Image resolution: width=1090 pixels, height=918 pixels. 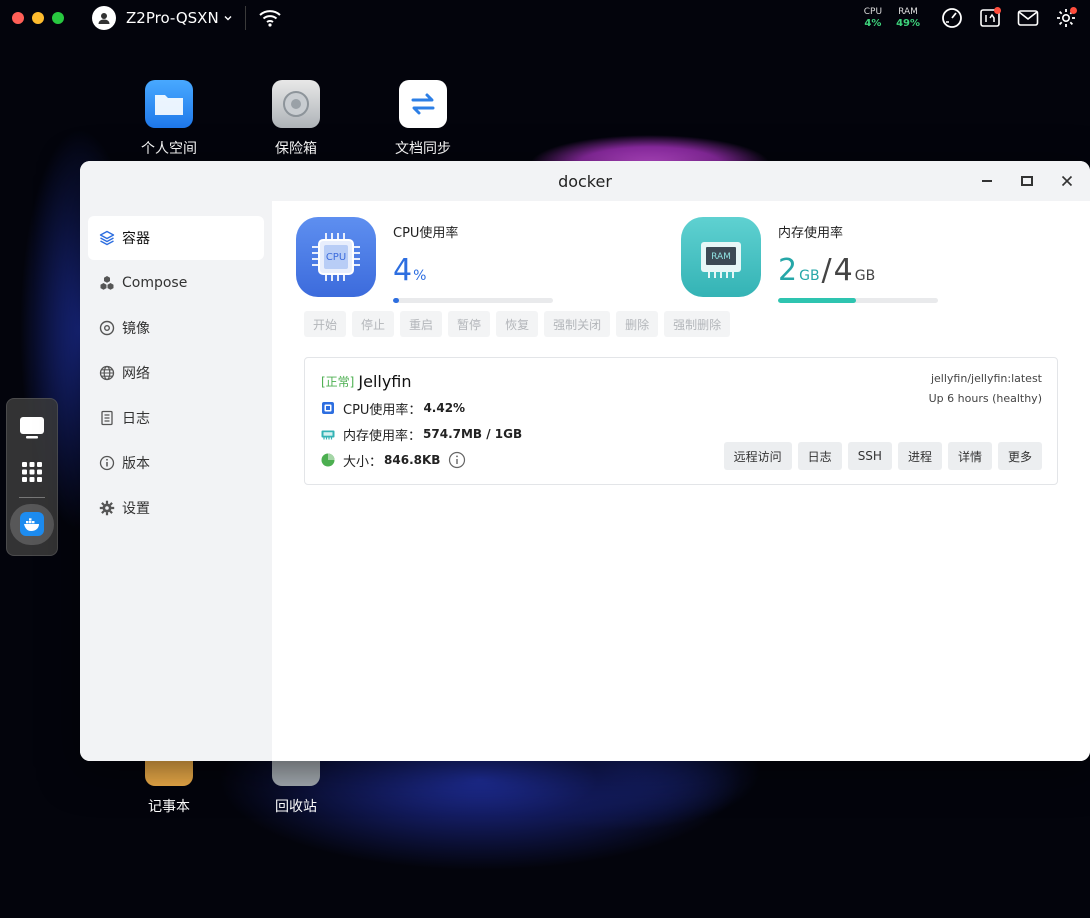 I want to click on ram-usage-bar-fill, so click(x=817, y=300).